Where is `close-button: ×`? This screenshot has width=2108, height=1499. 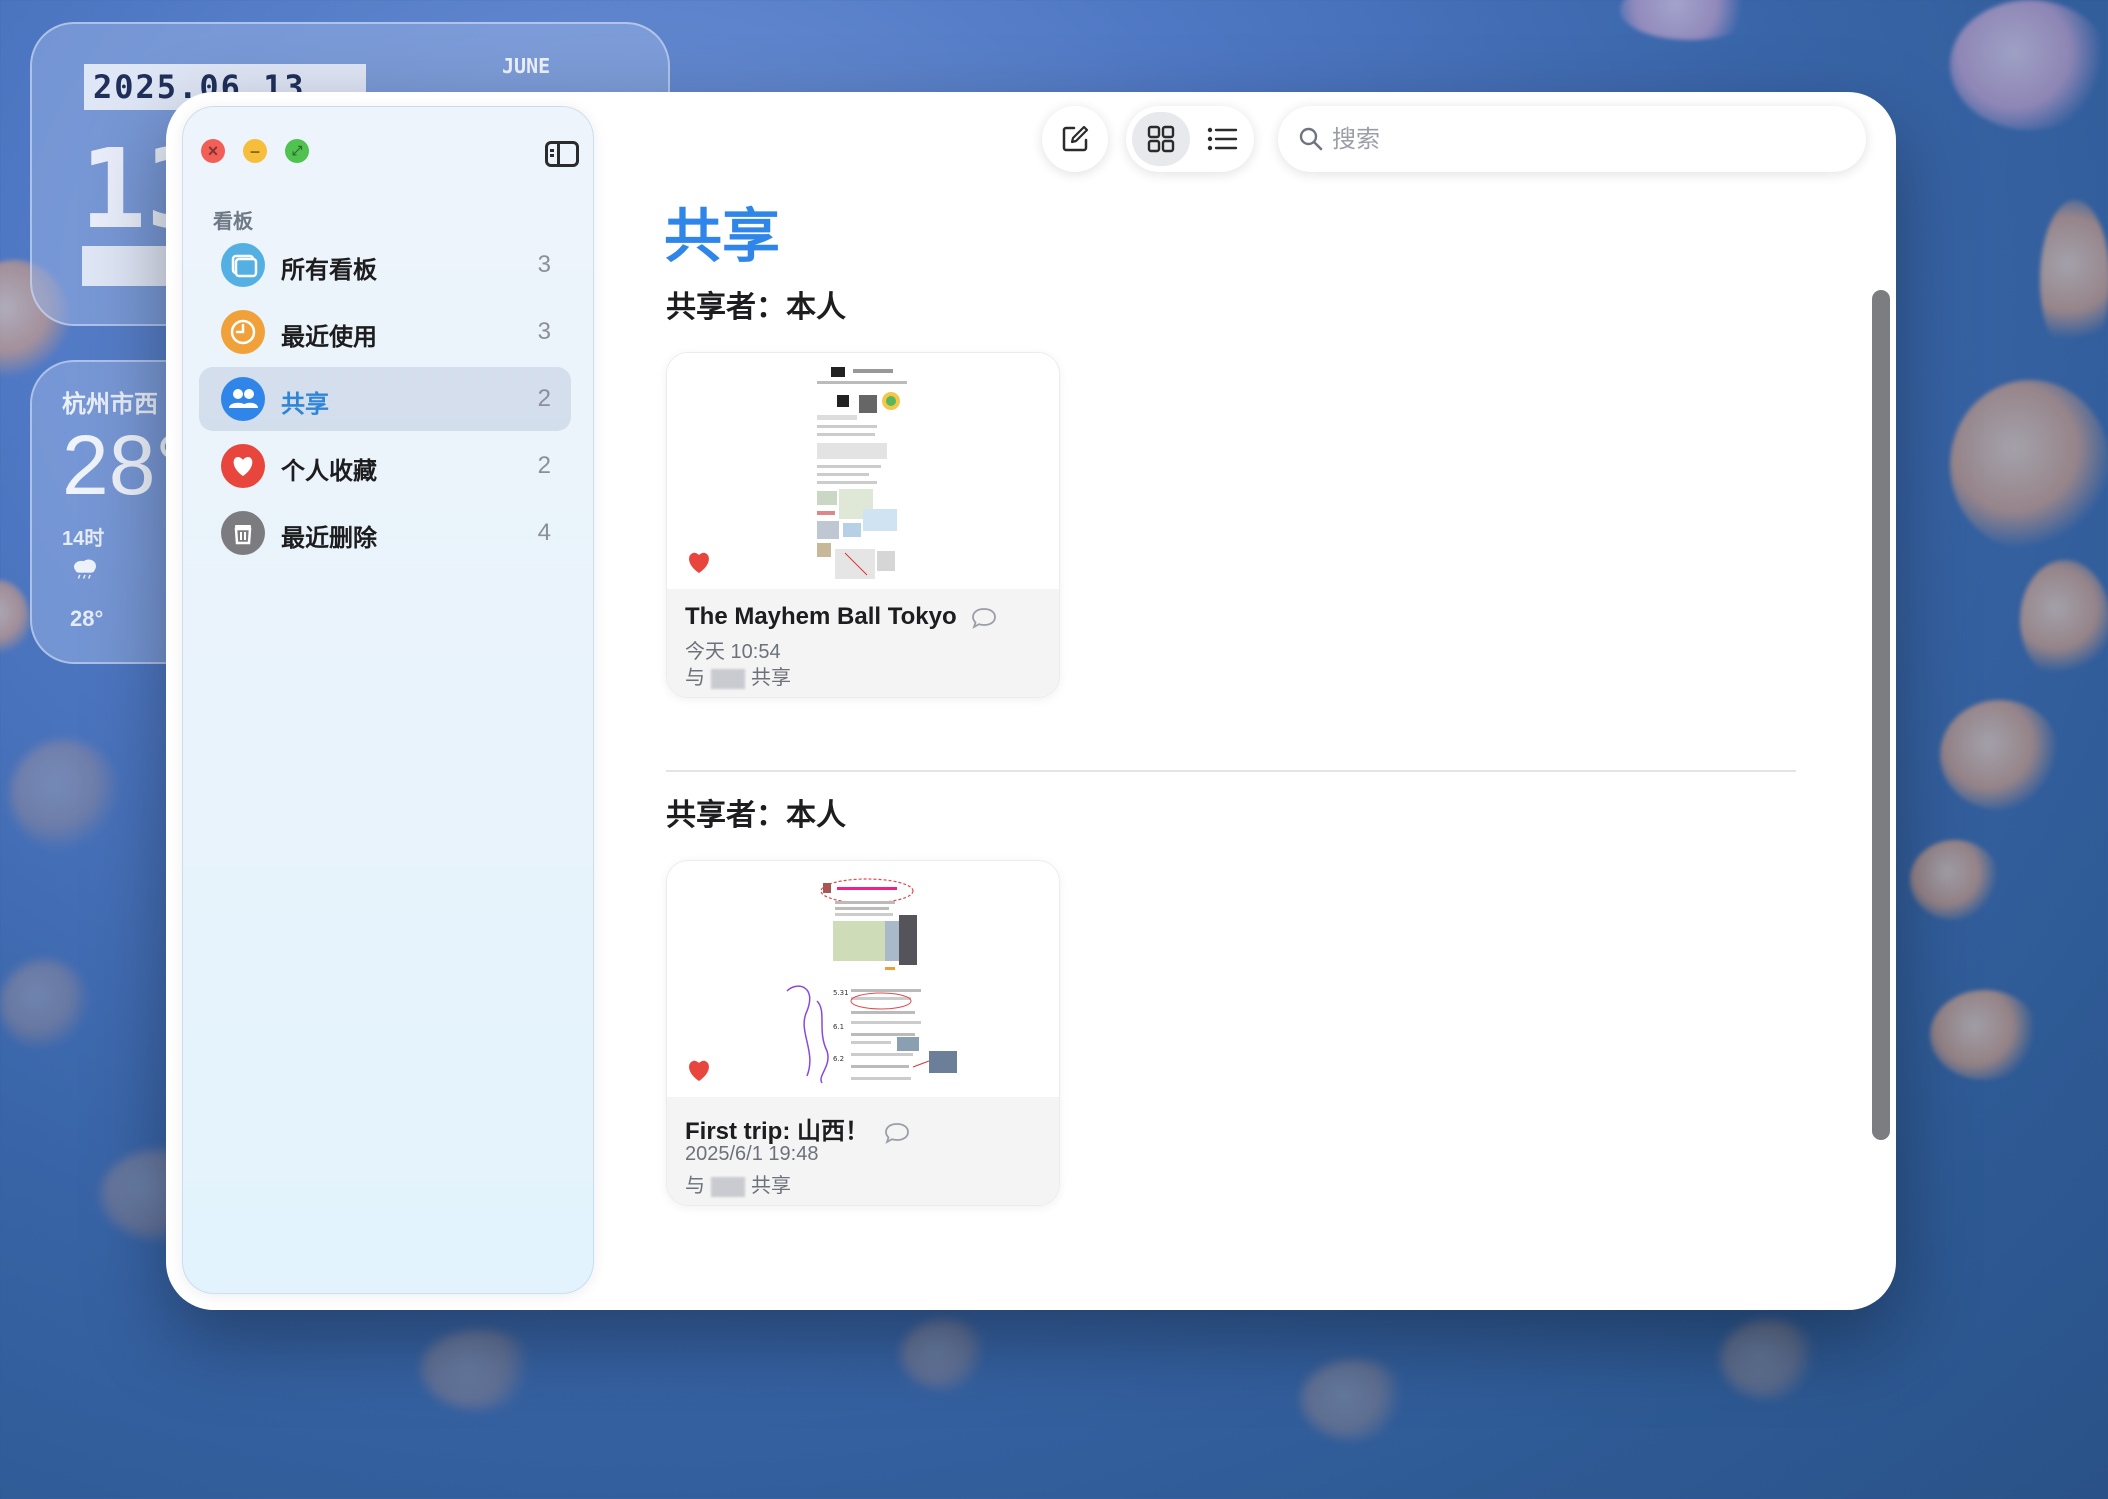
close-button: × is located at coordinates (213, 151).